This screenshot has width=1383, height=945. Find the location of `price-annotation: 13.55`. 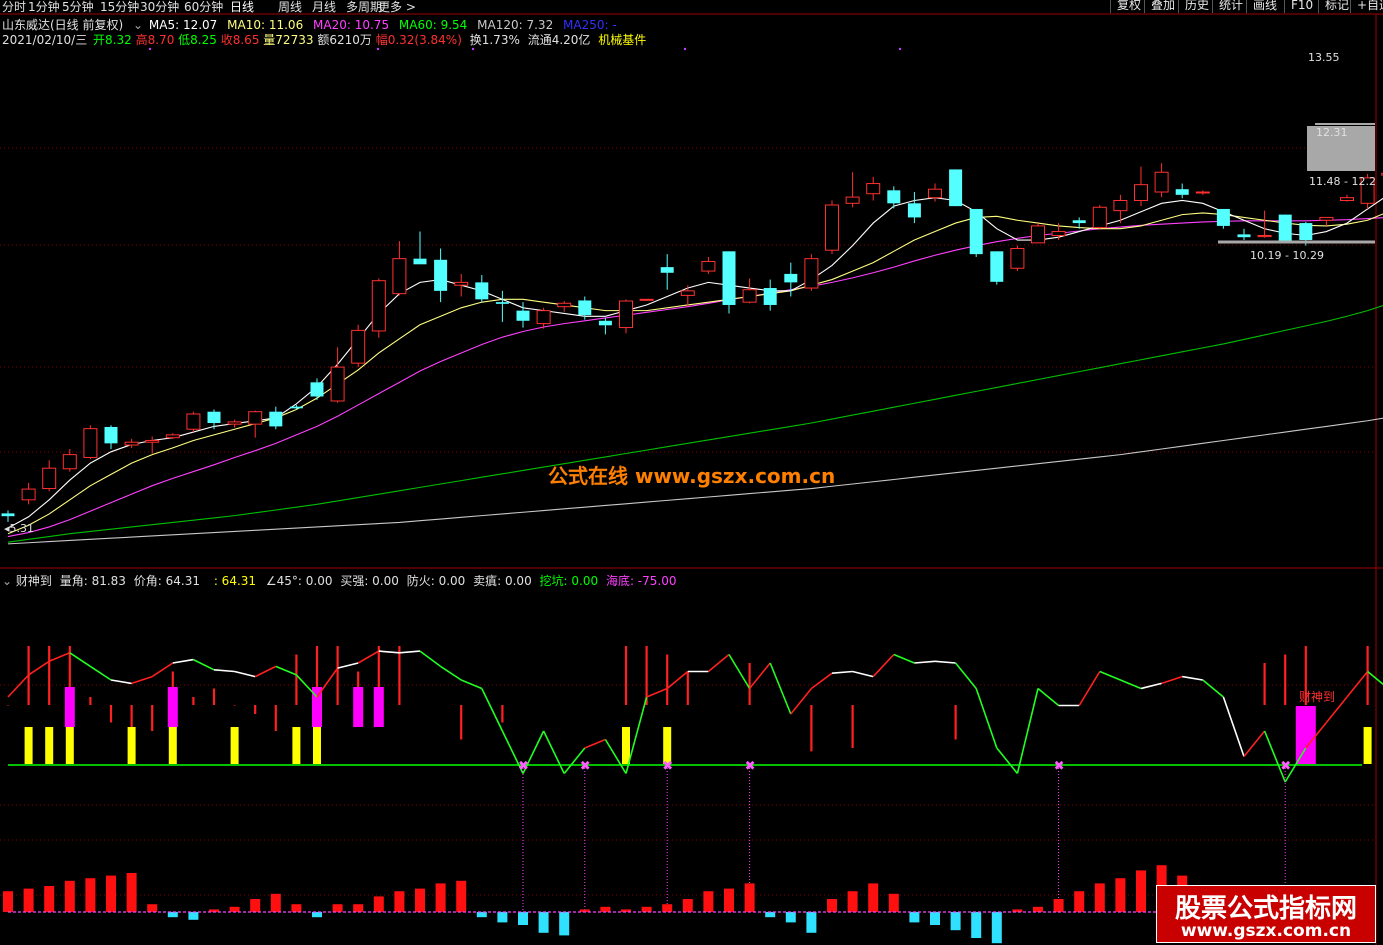

price-annotation: 13.55 is located at coordinates (1324, 57).